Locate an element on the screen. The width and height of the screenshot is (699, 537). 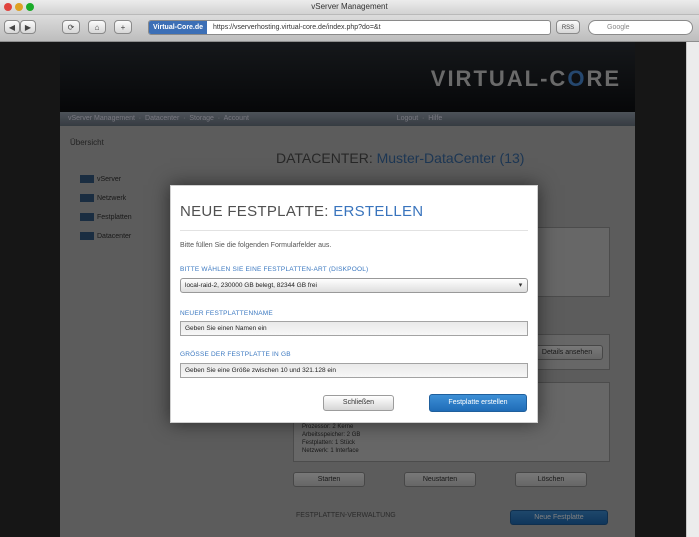
close-window-icon is located at coordinates (8, 7).